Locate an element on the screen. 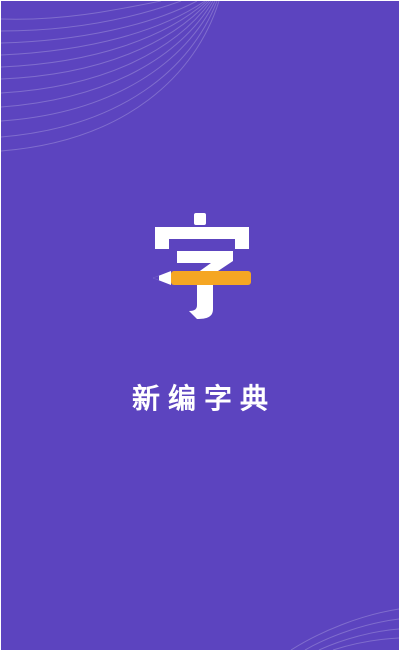 This screenshot has height=651, width=400. app-name: 新编字典 is located at coordinates (203, 398).